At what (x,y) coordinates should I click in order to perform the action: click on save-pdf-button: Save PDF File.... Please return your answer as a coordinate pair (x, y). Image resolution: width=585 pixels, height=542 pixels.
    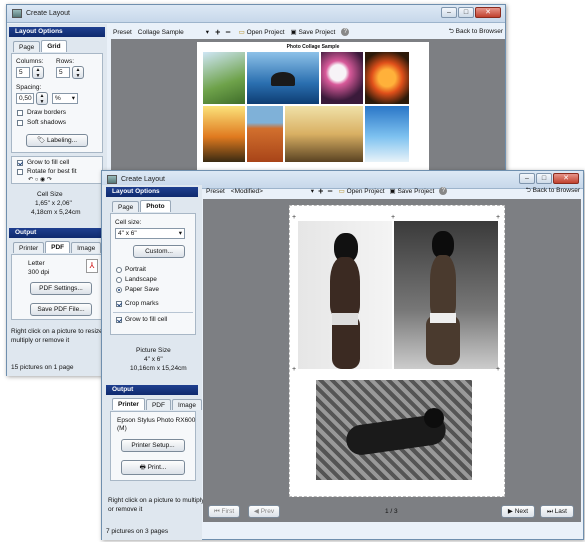
    Looking at the image, I should click on (61, 309).